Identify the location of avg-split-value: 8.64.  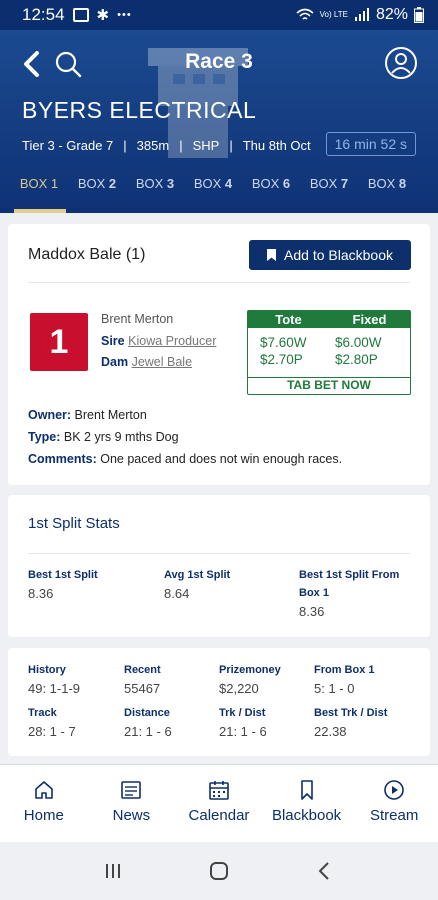
(177, 593).